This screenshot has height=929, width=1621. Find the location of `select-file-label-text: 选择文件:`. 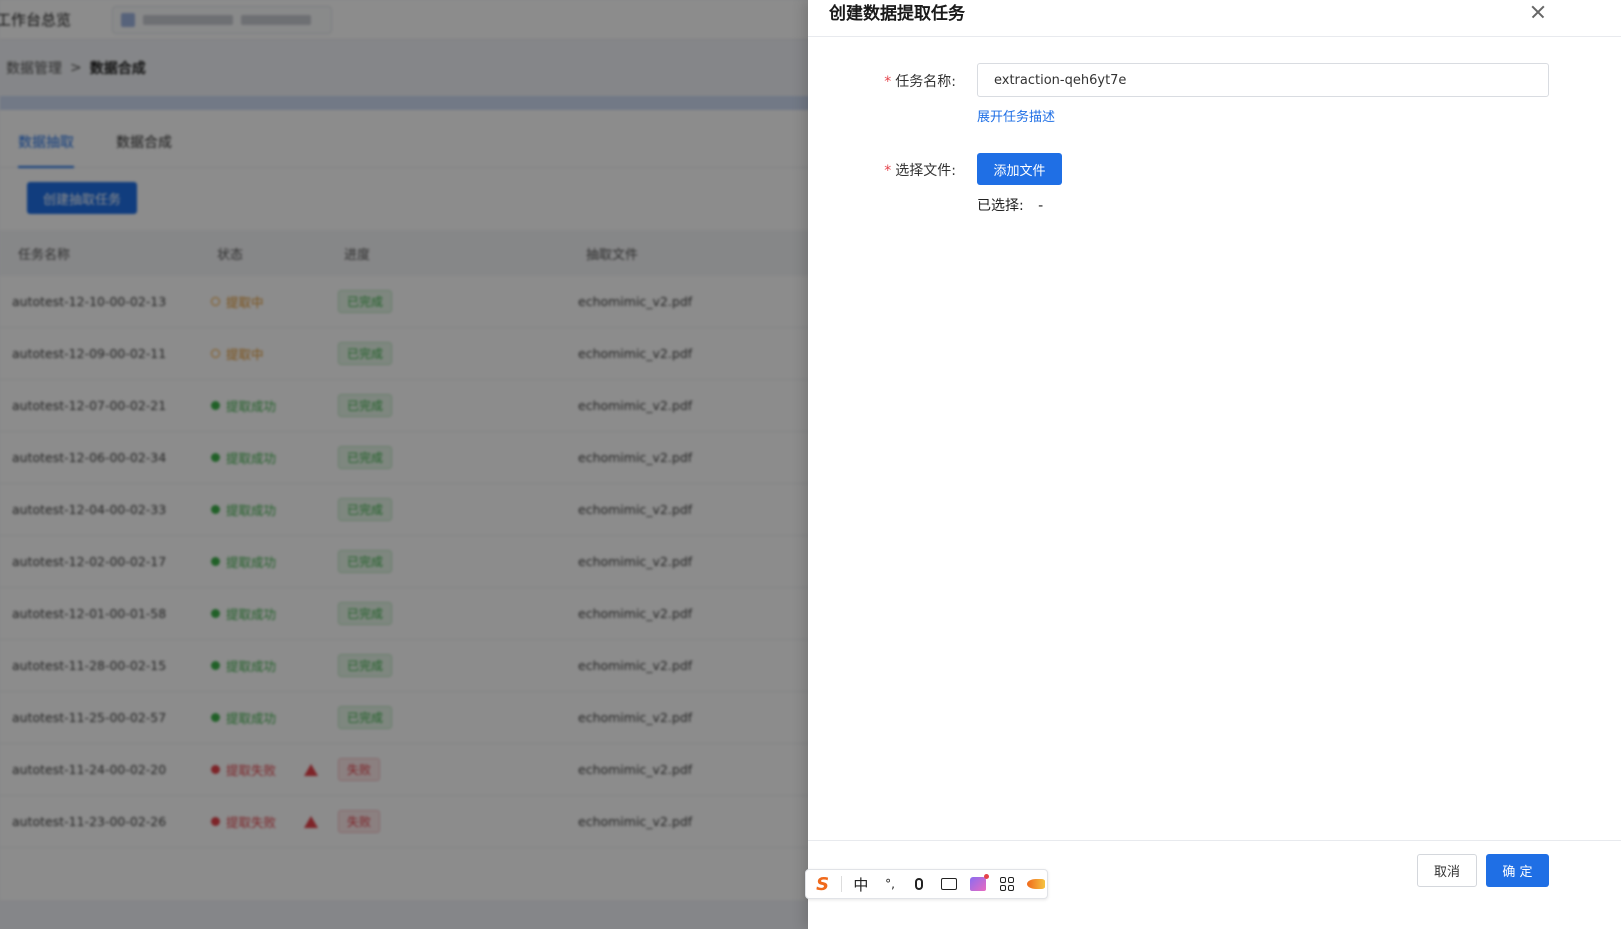

select-file-label-text: 选择文件: is located at coordinates (925, 171).